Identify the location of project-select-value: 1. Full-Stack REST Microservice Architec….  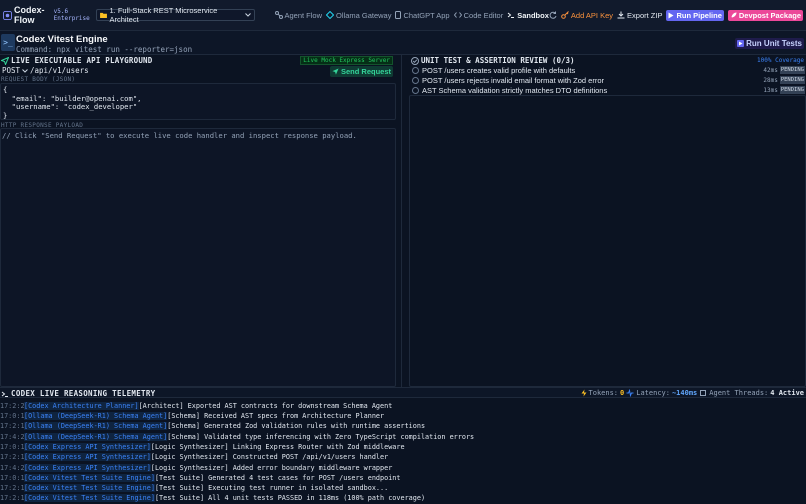
(163, 15).